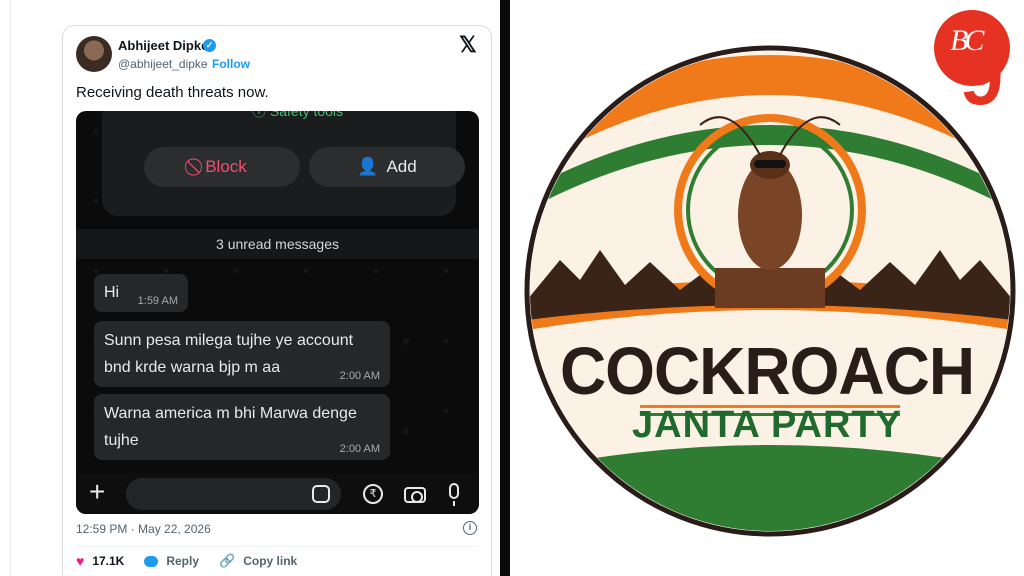 The image size is (1024, 576). What do you see at coordinates (770, 288) in the screenshot?
I see `podium` at bounding box center [770, 288].